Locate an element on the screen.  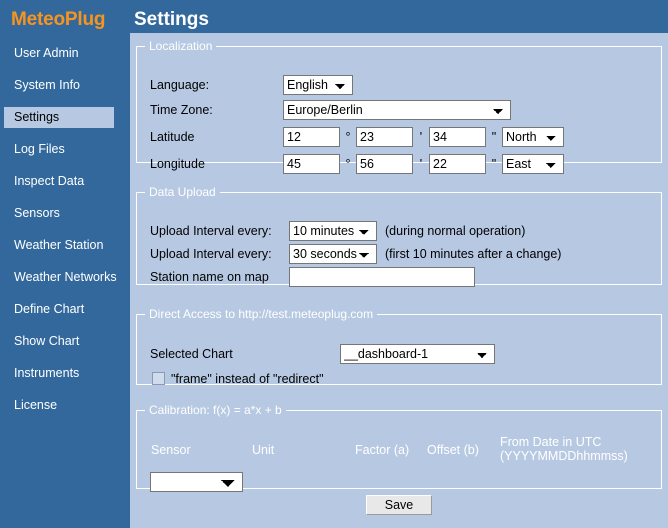
upload-interval-change-note: (first 10 minutes after a change) is located at coordinates (473, 253).